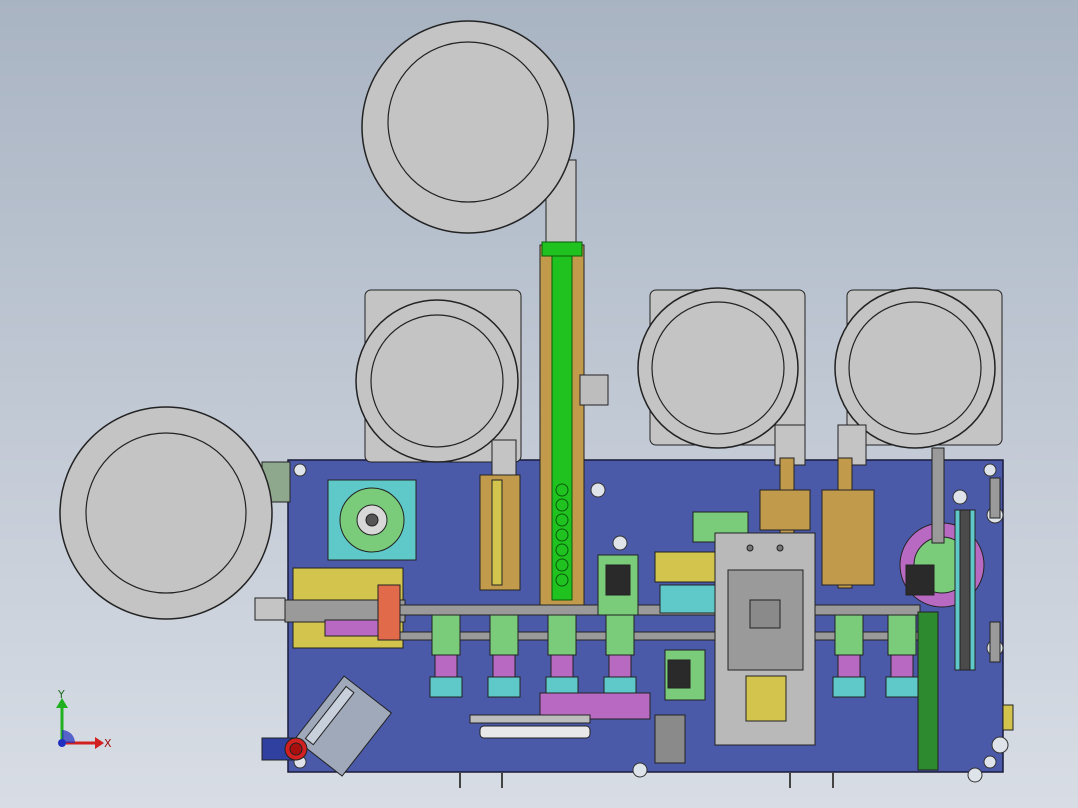 The height and width of the screenshot is (808, 1078). Describe the element at coordinates (108, 743) in the screenshot. I see `axis-x-label: X` at that location.